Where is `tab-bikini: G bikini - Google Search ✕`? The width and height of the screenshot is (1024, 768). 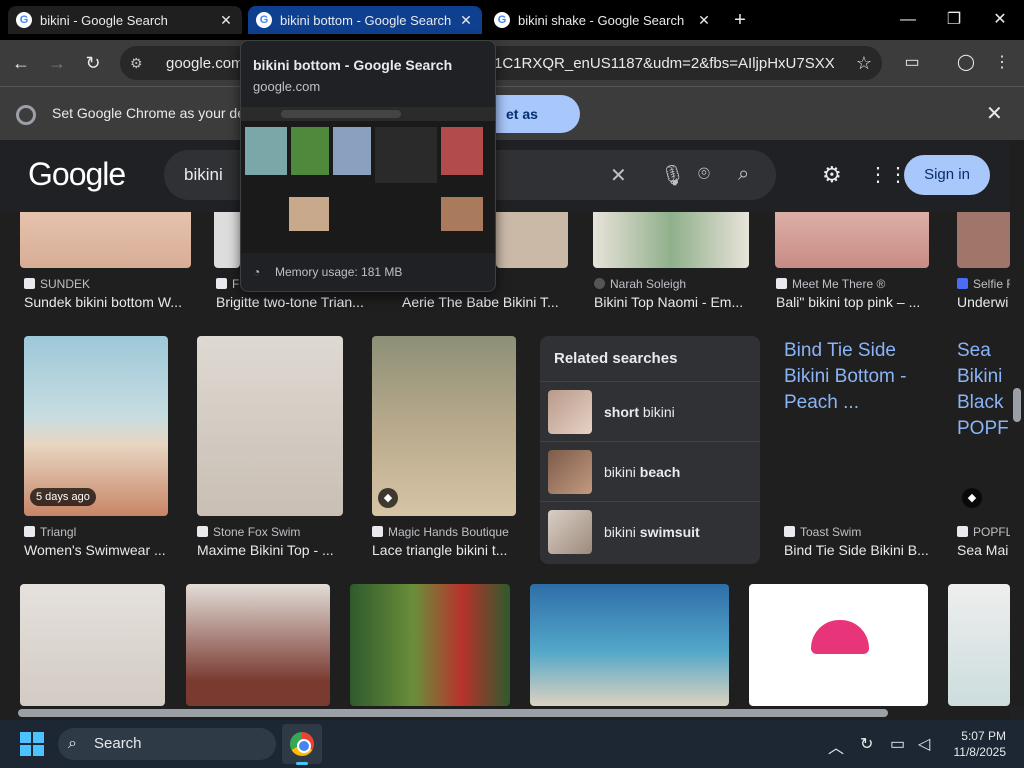 tab-bikini: G bikini - Google Search ✕ is located at coordinates (125, 20).